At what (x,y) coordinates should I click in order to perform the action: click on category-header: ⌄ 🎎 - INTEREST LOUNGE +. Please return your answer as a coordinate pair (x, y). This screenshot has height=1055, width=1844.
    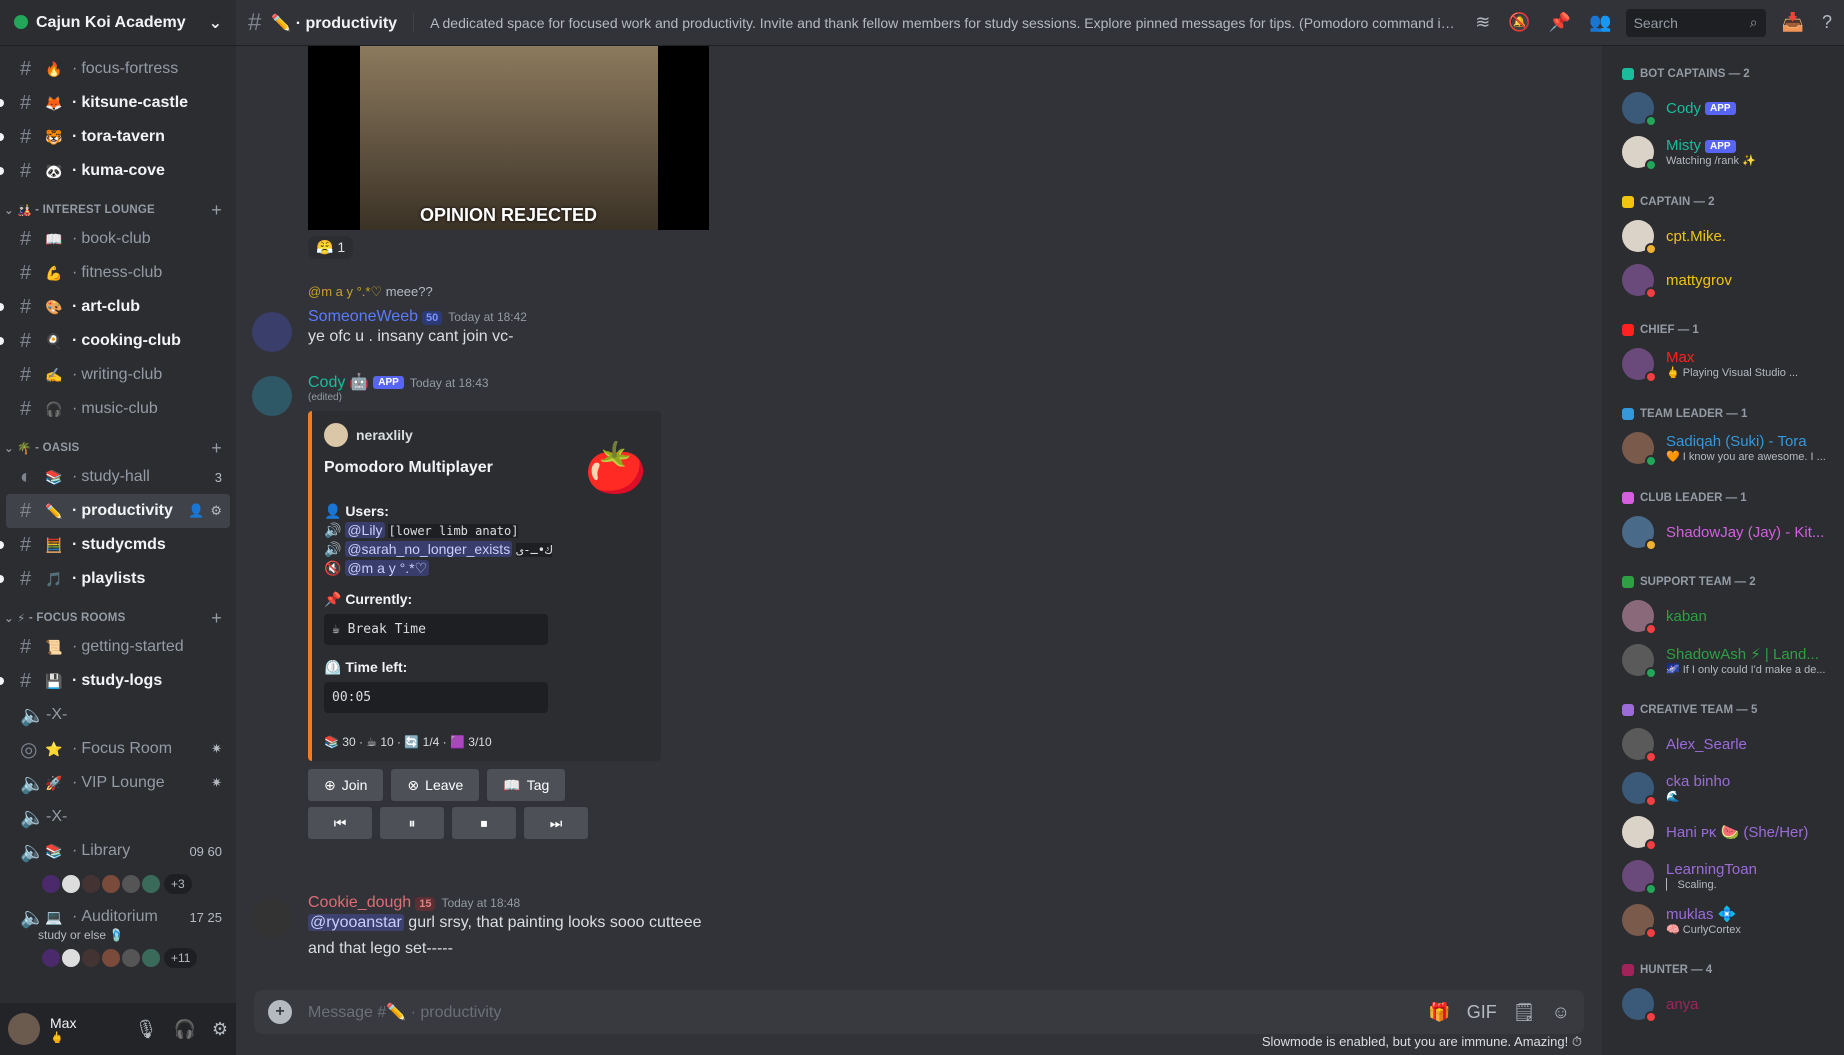
    Looking at the image, I should click on (118, 205).